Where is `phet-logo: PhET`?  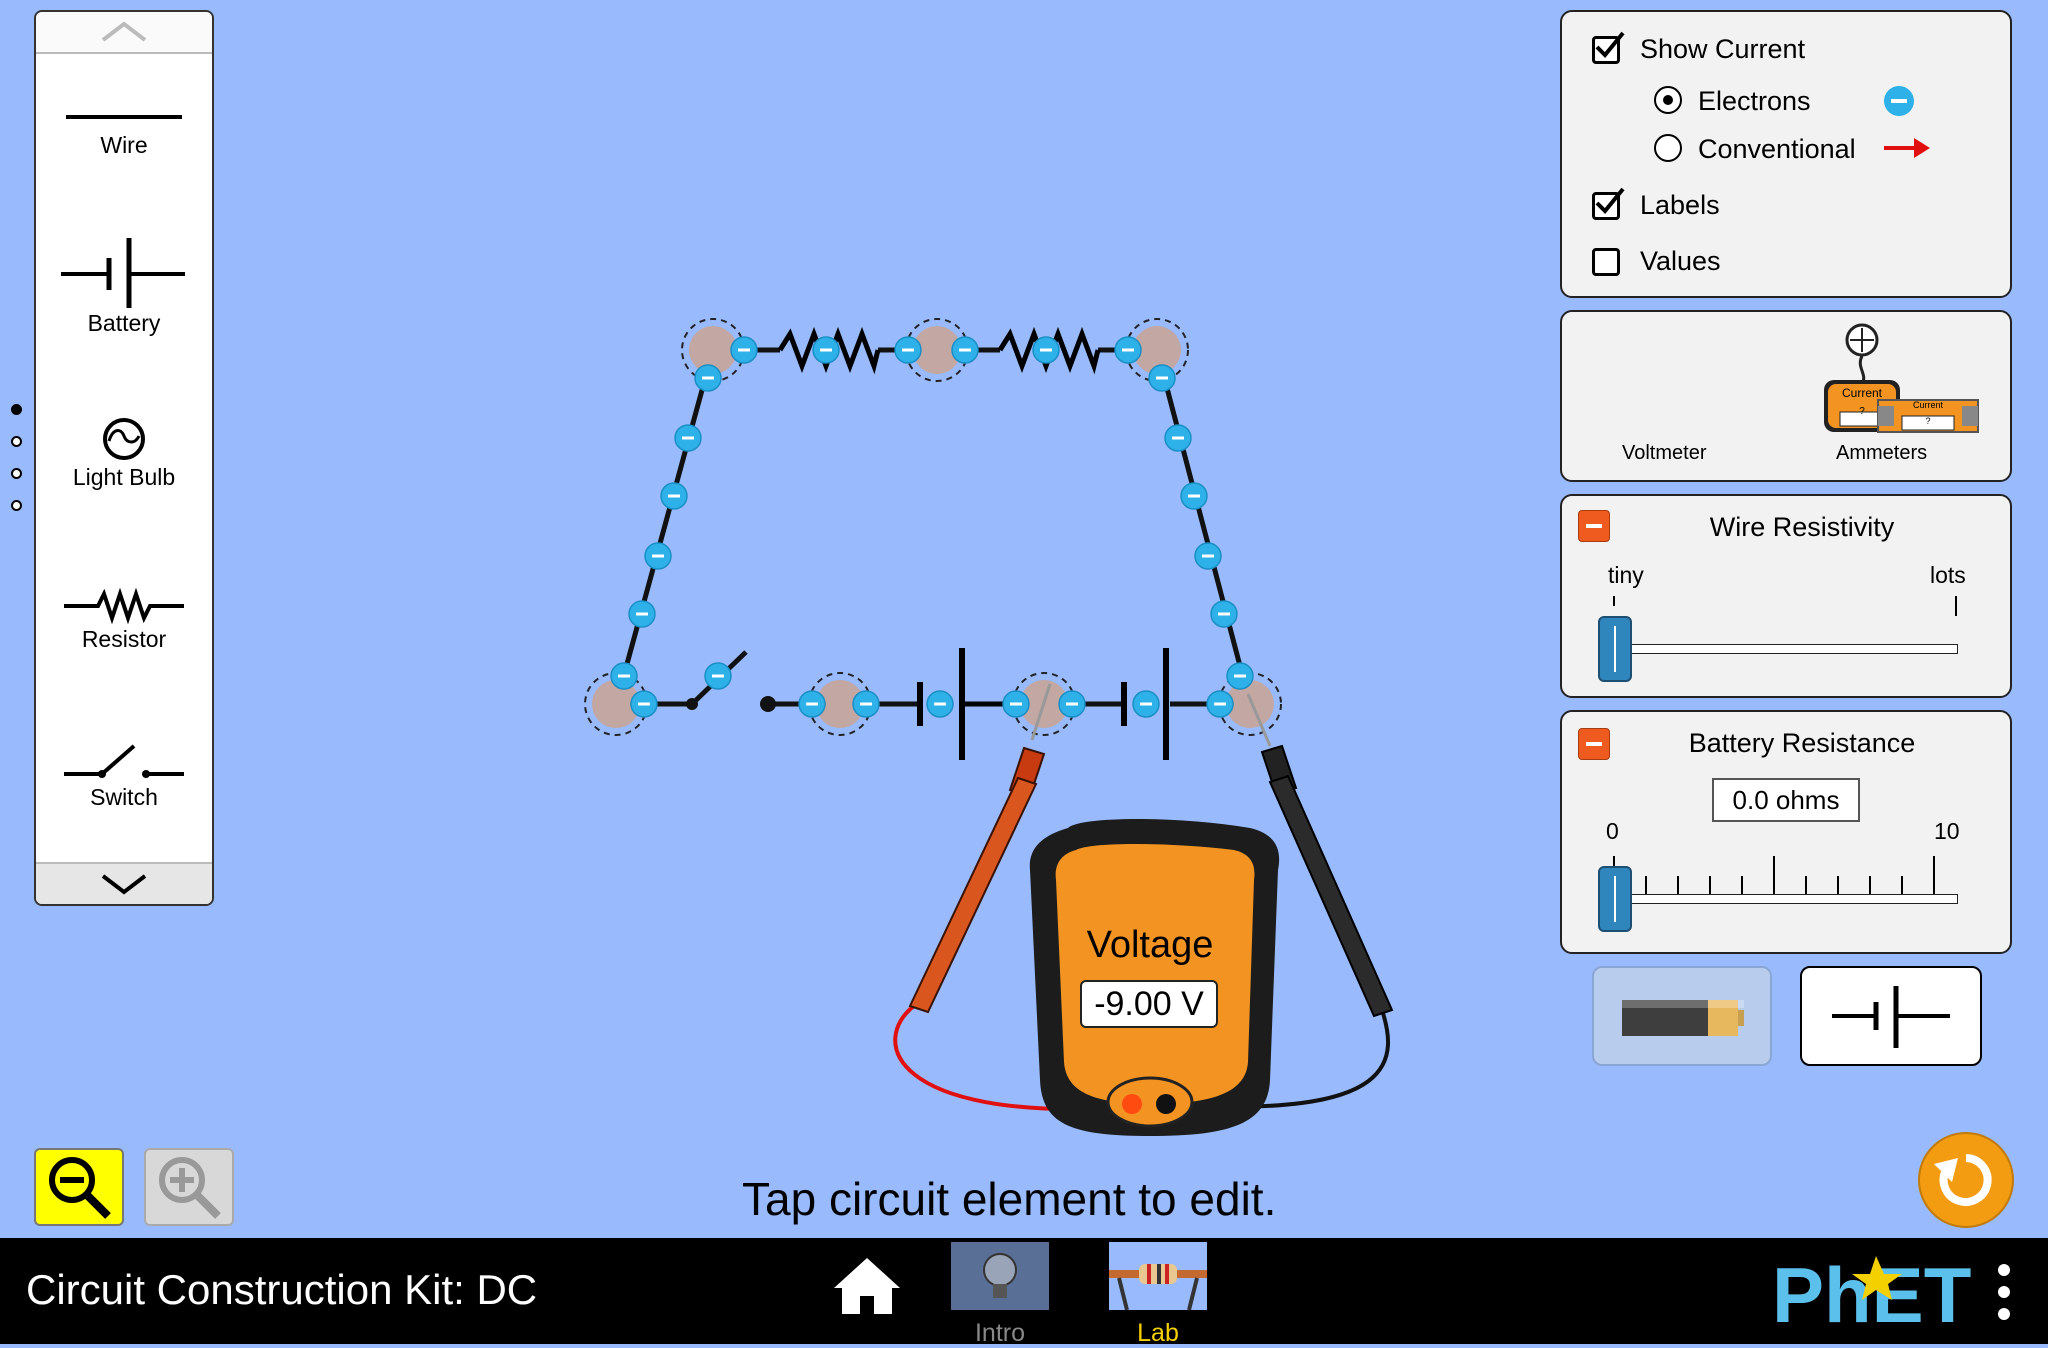
phet-logo: PhET is located at coordinates (1872, 1295).